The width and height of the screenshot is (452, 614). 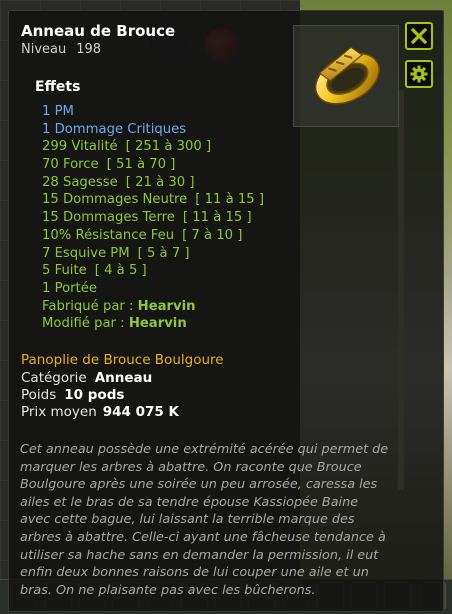 What do you see at coordinates (88, 306) in the screenshot?
I see `crafted-by-label: Fabriqué par :` at bounding box center [88, 306].